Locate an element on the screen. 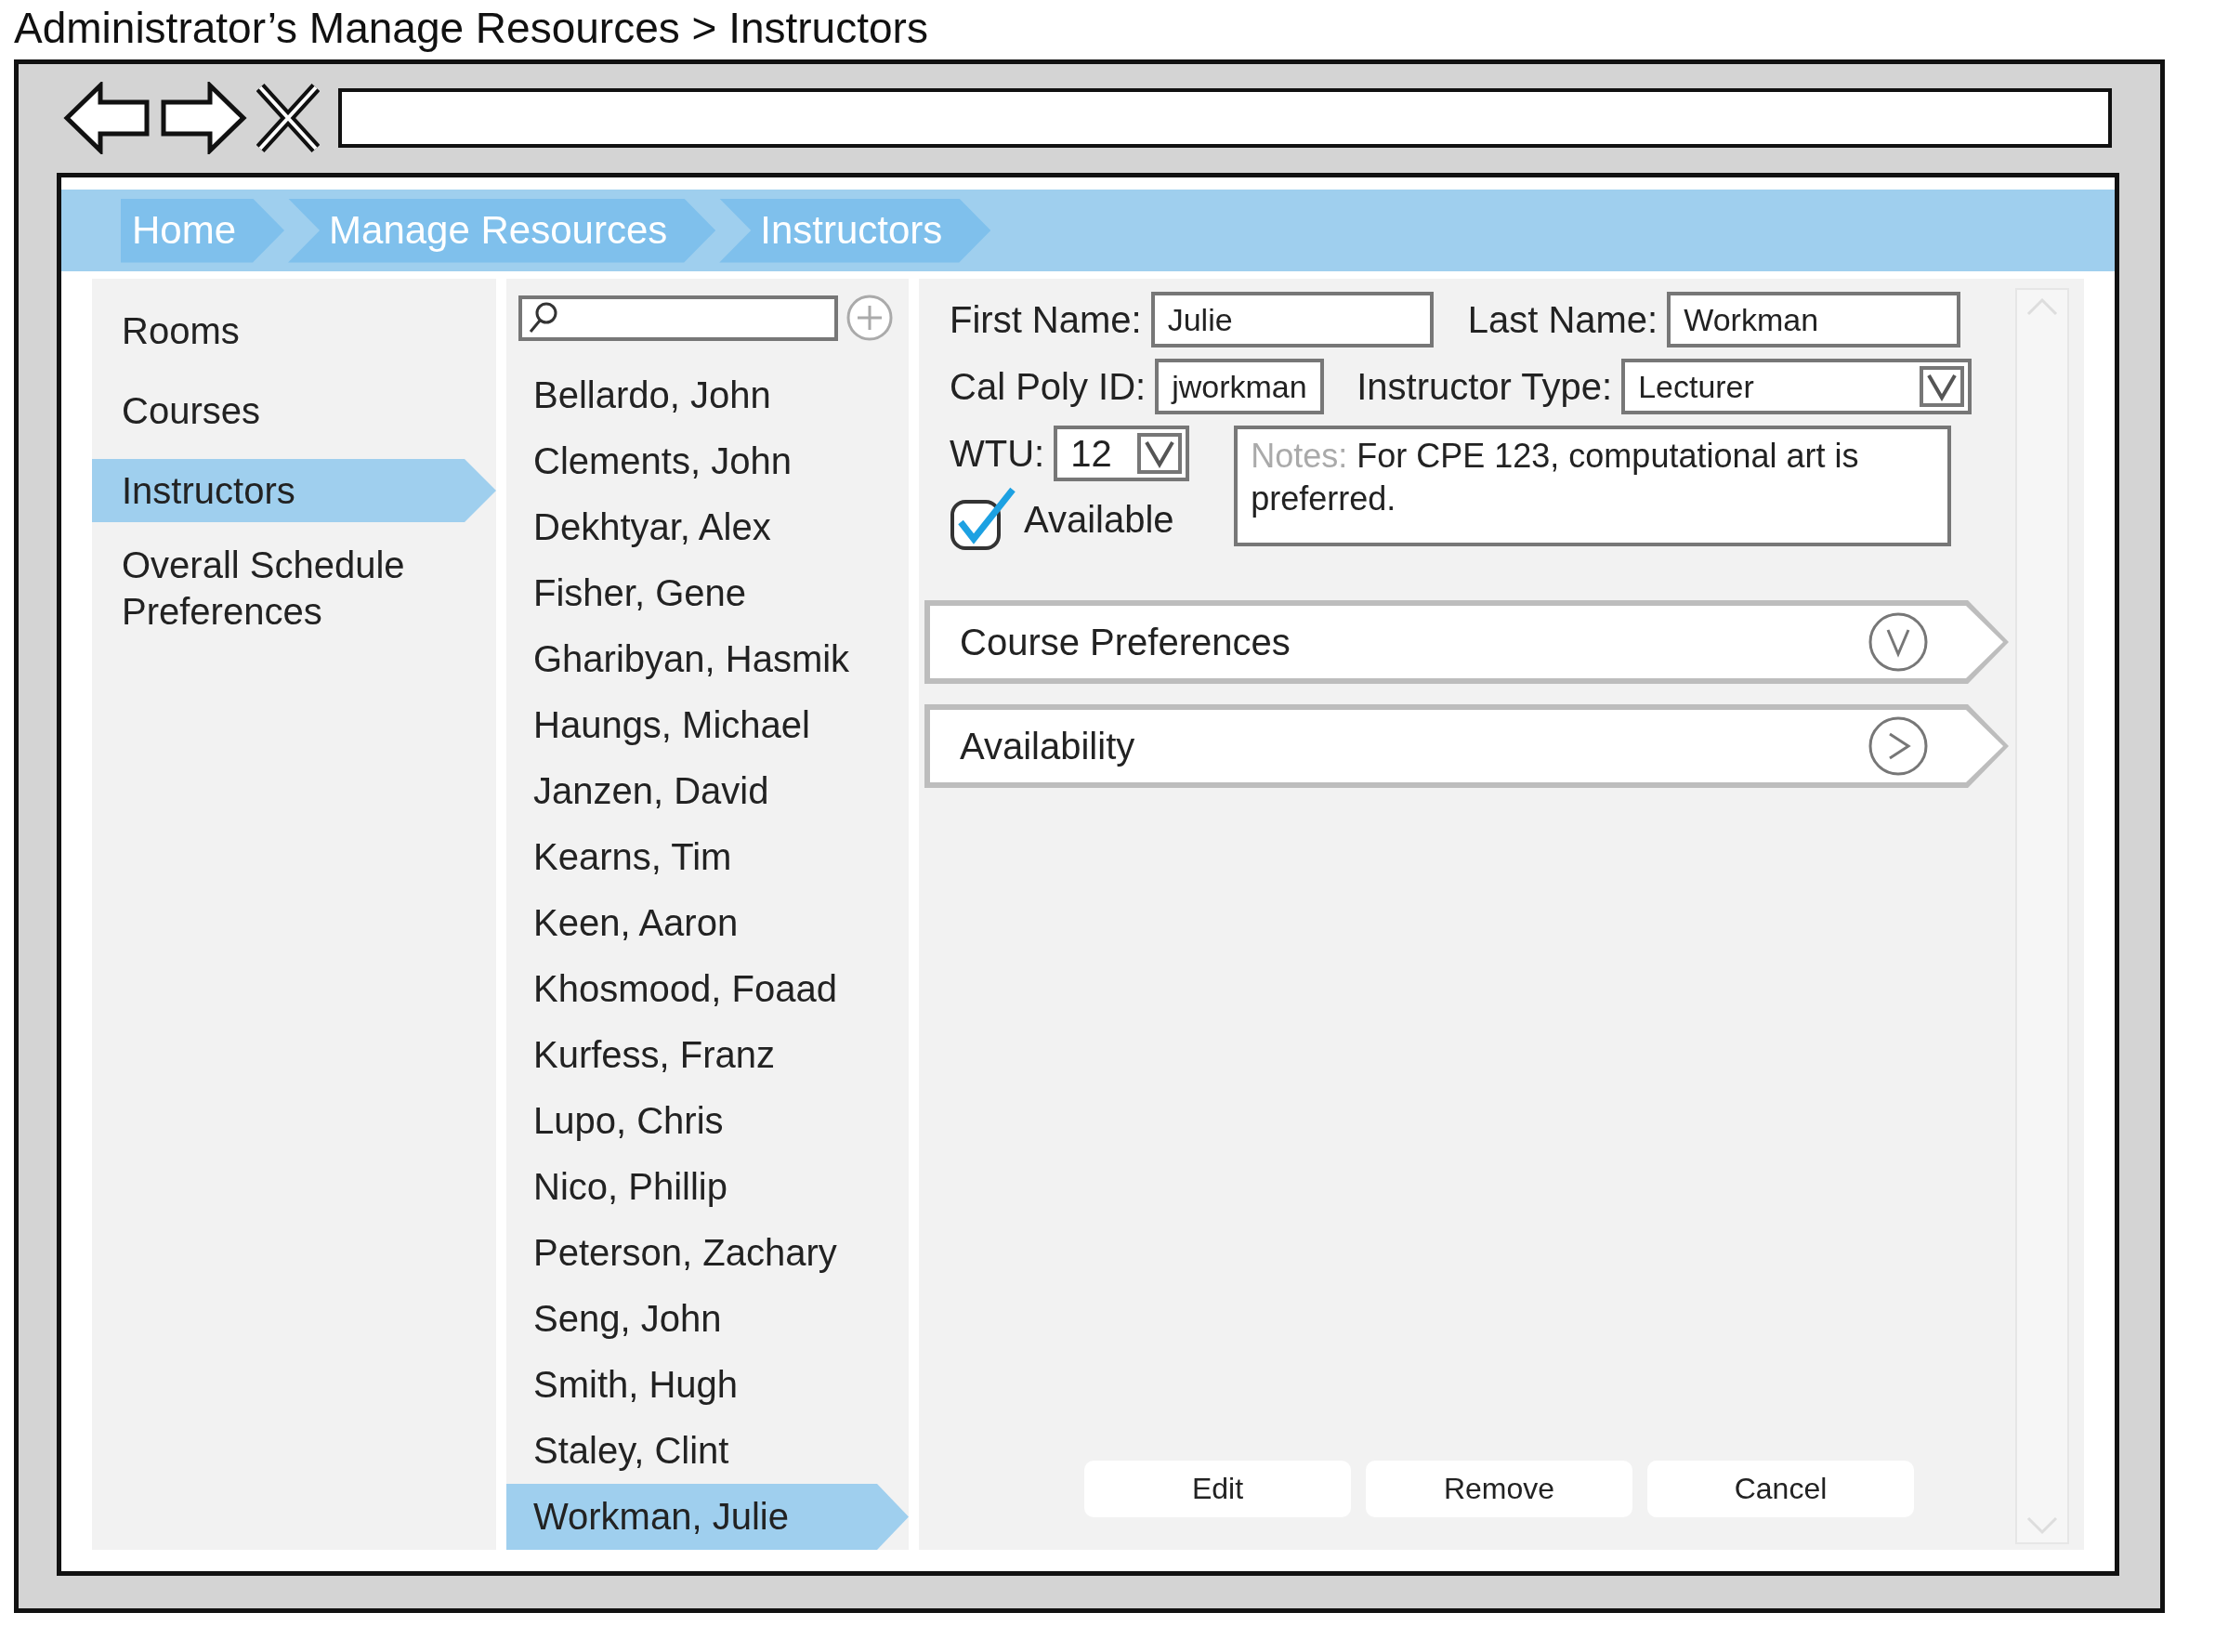  instructor-list-item: Haungs, Michael is located at coordinates (708, 725).